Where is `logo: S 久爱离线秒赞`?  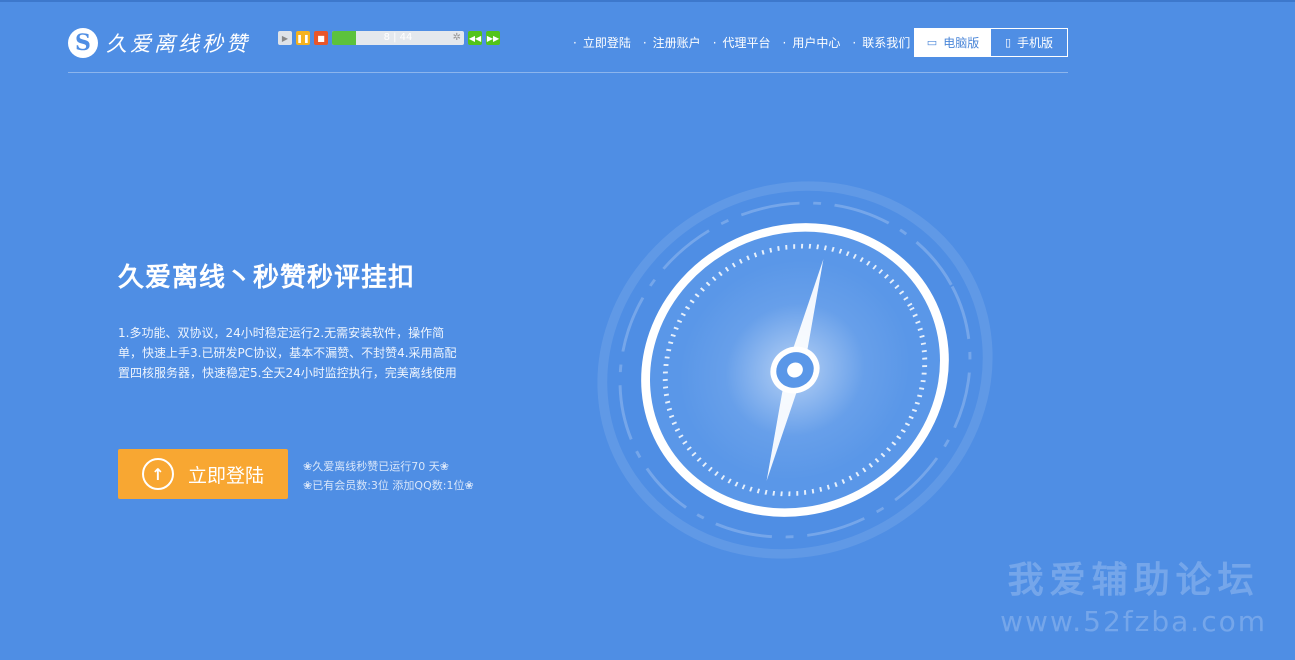
logo: S 久爱离线秒赞 is located at coordinates (159, 43).